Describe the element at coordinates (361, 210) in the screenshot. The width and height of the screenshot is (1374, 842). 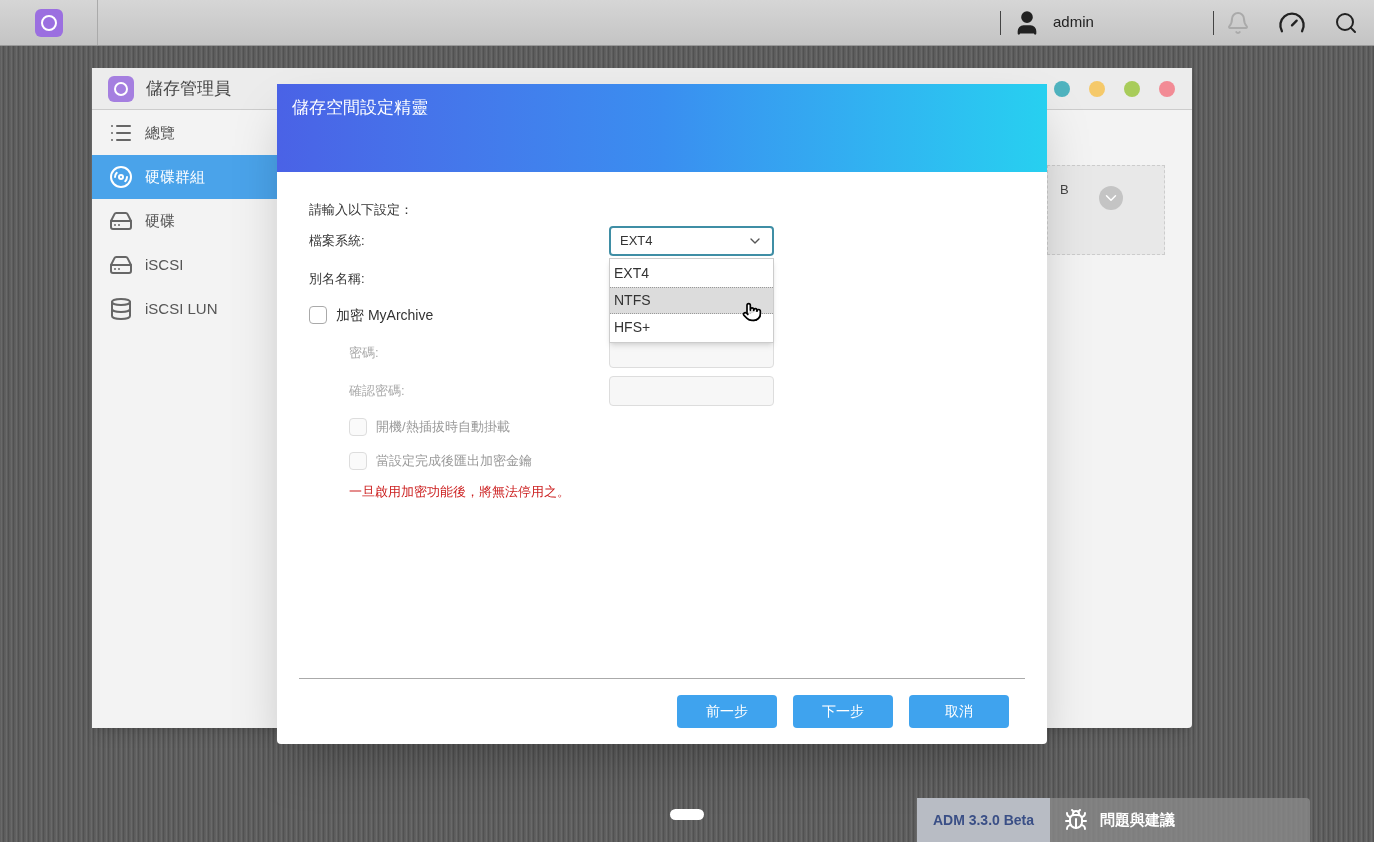
I see `prompt-text: 請輸入以下設定：` at that location.